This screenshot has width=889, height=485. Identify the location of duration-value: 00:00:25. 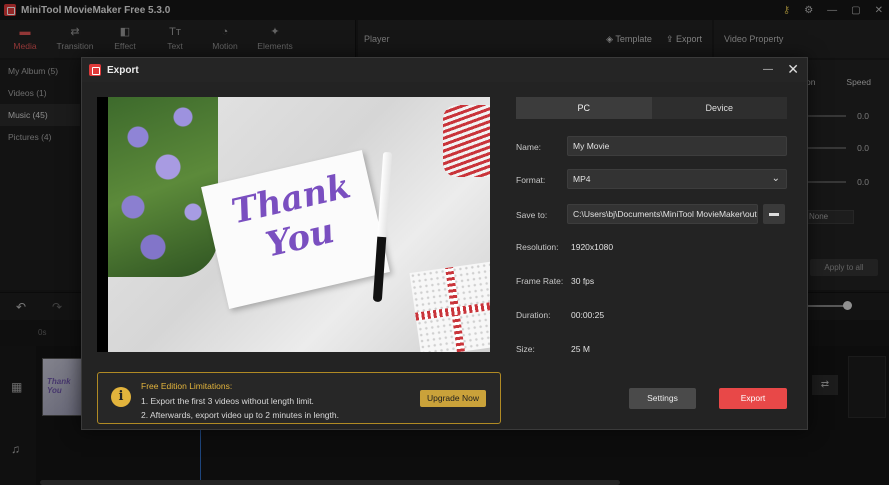
(588, 315).